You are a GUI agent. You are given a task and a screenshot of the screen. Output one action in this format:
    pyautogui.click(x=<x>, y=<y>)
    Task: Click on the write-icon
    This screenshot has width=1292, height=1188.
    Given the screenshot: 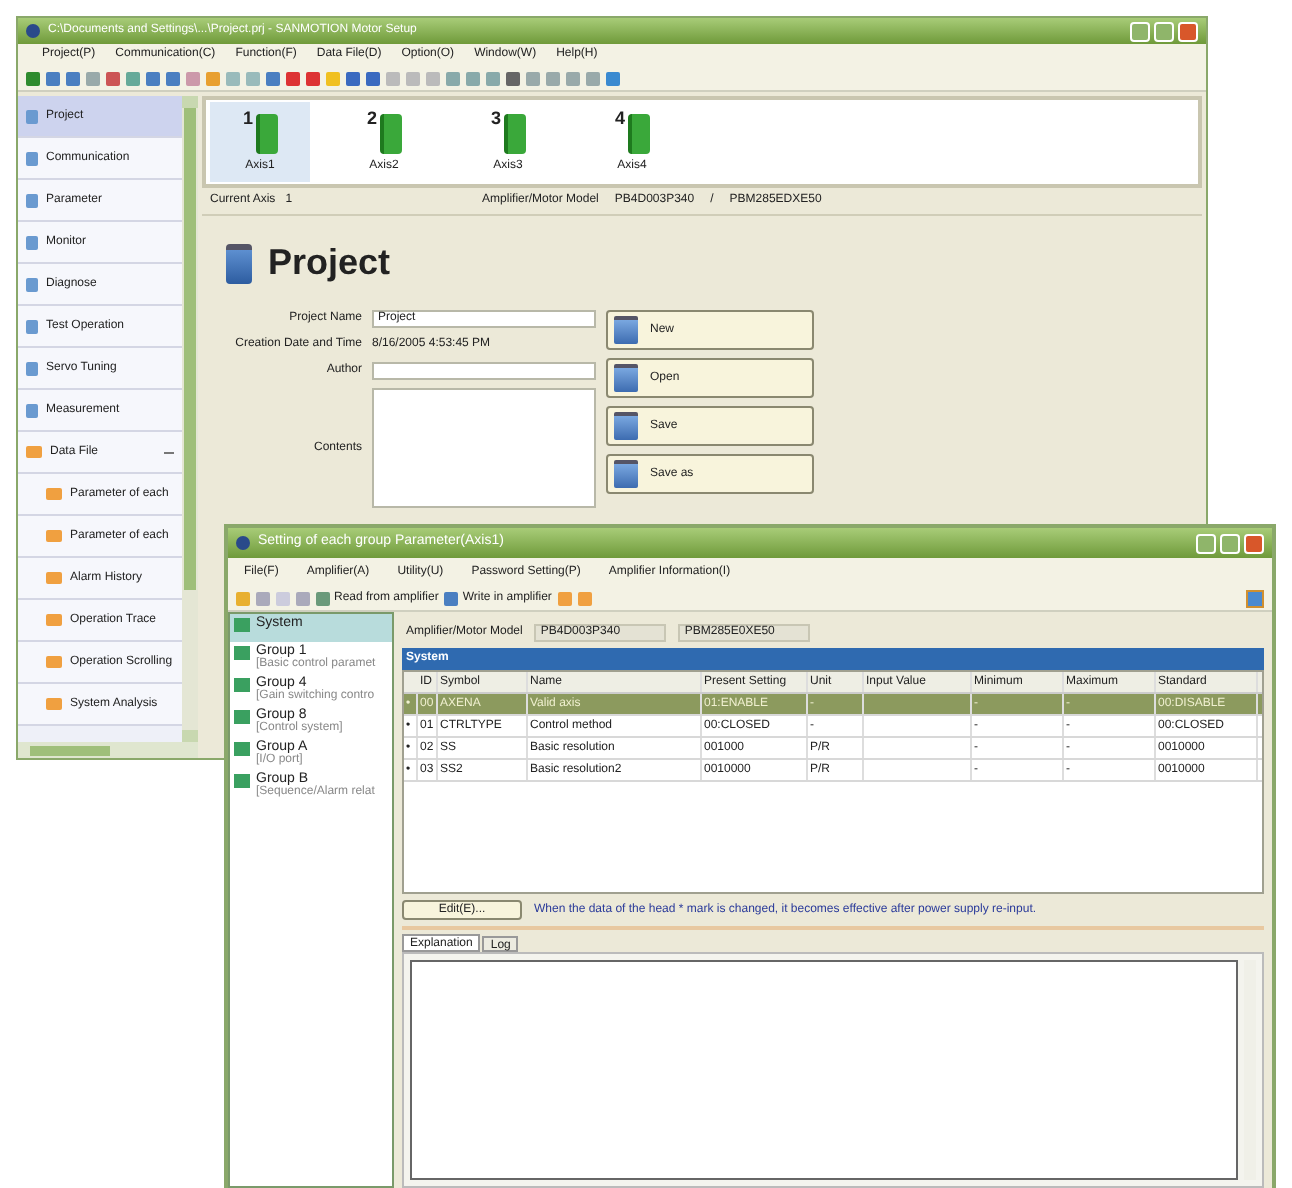 What is the action you would take?
    pyautogui.click(x=451, y=598)
    